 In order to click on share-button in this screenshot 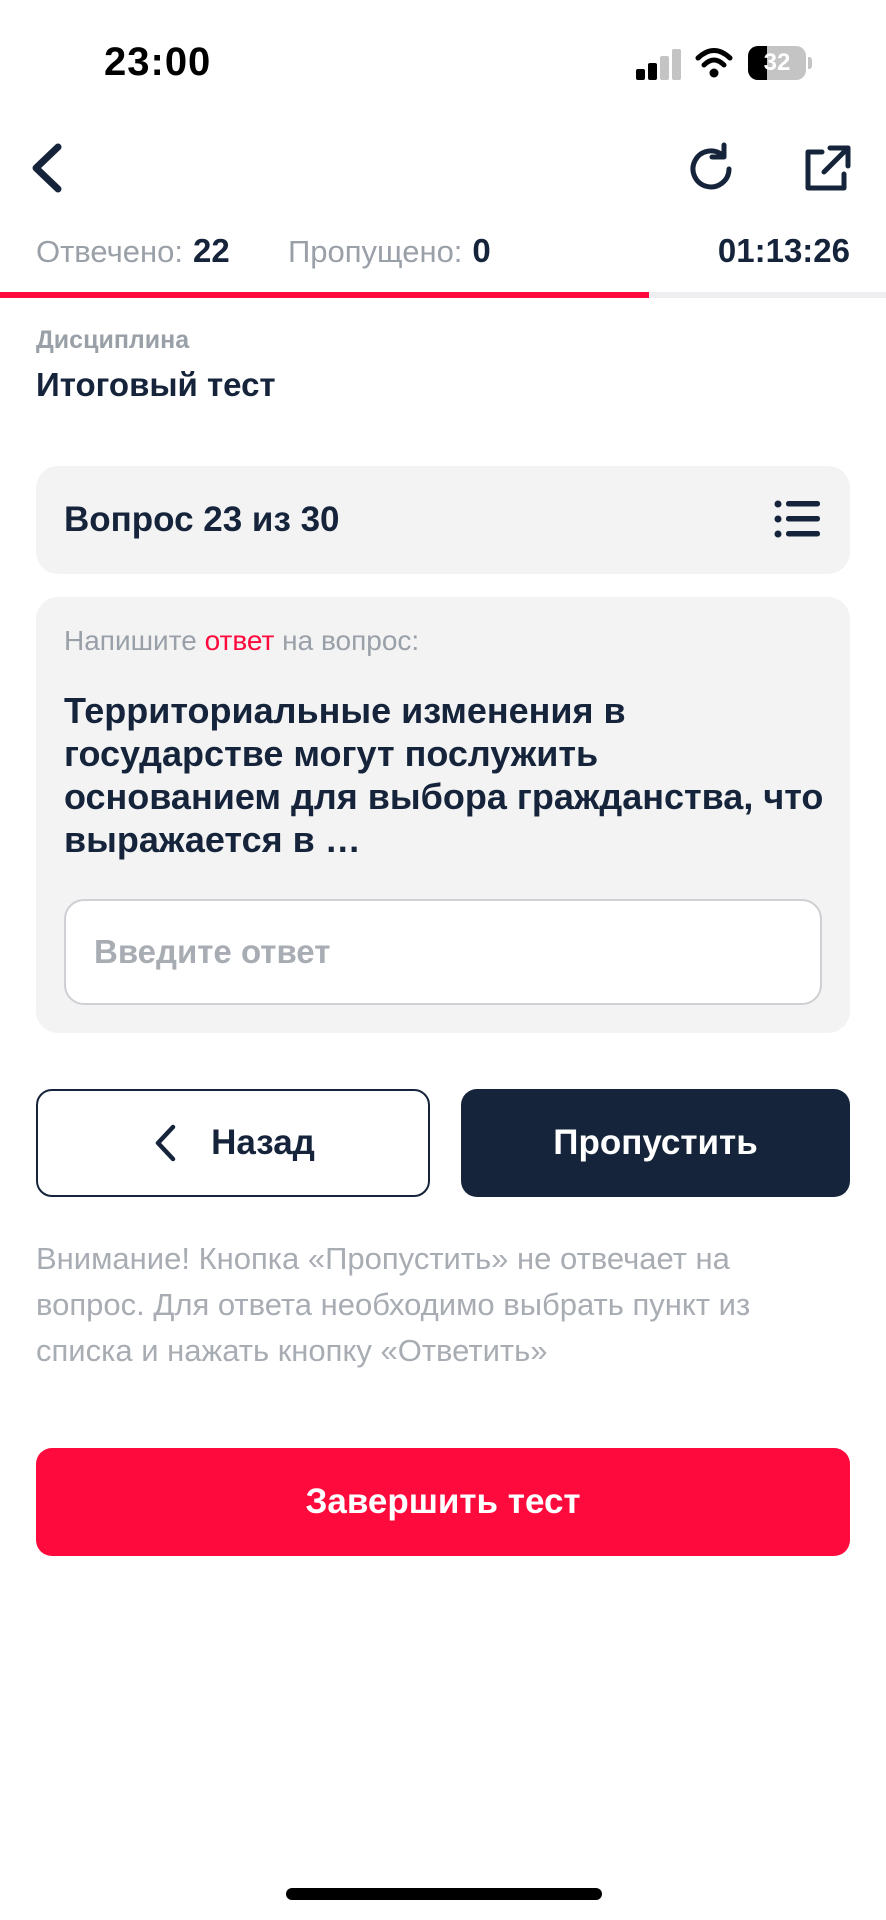, I will do `click(827, 169)`.